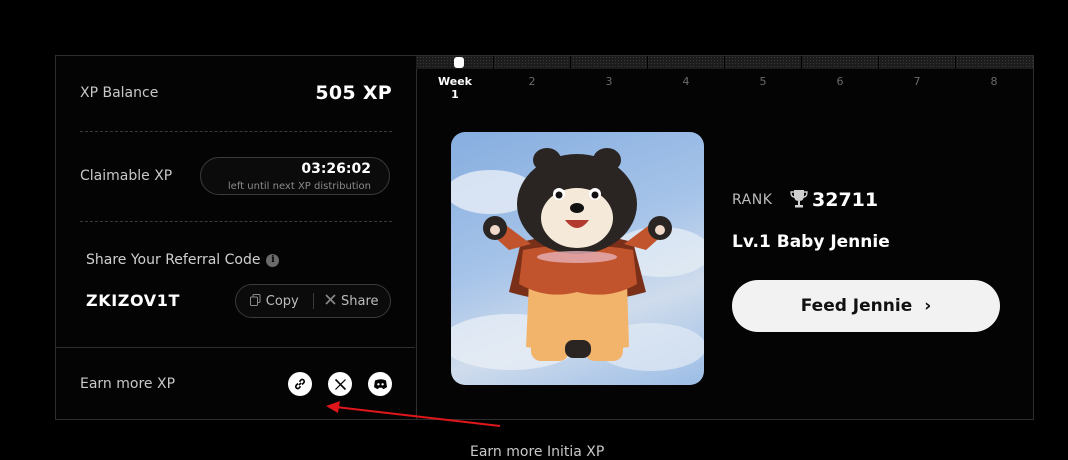 The height and width of the screenshot is (460, 1068). Describe the element at coordinates (455, 88) in the screenshot. I see `week-label-1: Week 1` at that location.